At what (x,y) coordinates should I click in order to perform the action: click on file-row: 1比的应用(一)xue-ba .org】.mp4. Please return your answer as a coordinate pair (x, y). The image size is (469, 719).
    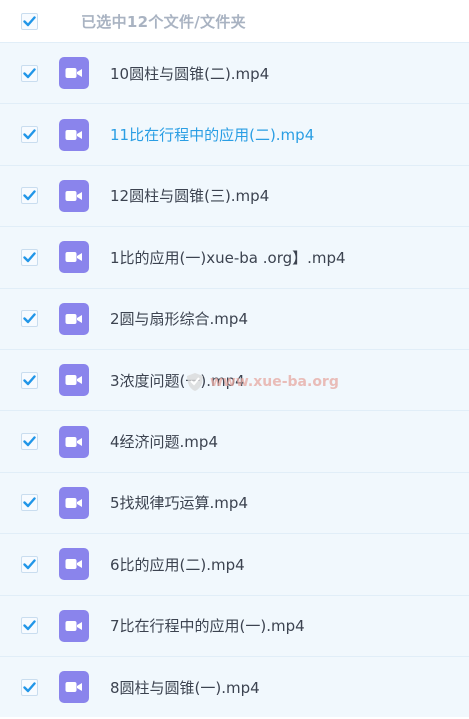
    Looking at the image, I should click on (234, 257).